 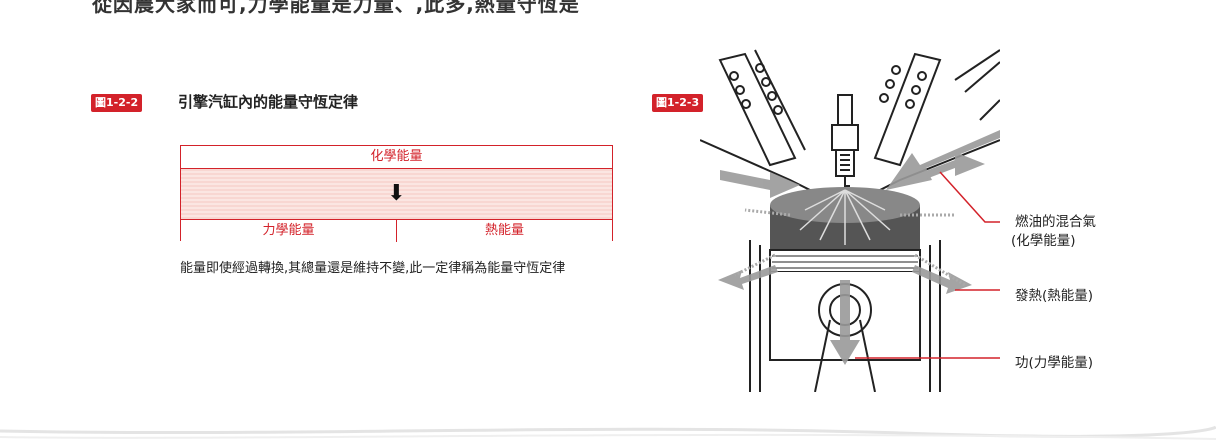 I want to click on figure-badge-1-2-3: 圖1-2-3, so click(x=678, y=103).